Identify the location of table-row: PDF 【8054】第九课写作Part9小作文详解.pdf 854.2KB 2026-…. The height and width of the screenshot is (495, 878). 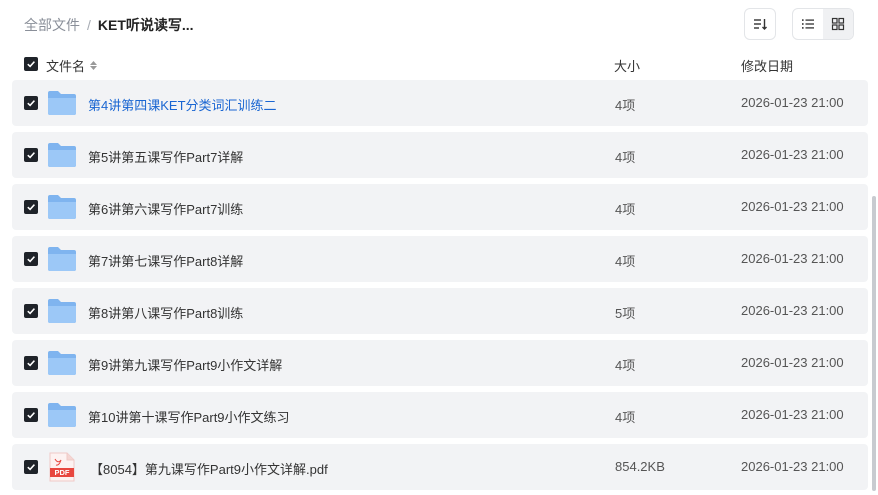
(440, 467).